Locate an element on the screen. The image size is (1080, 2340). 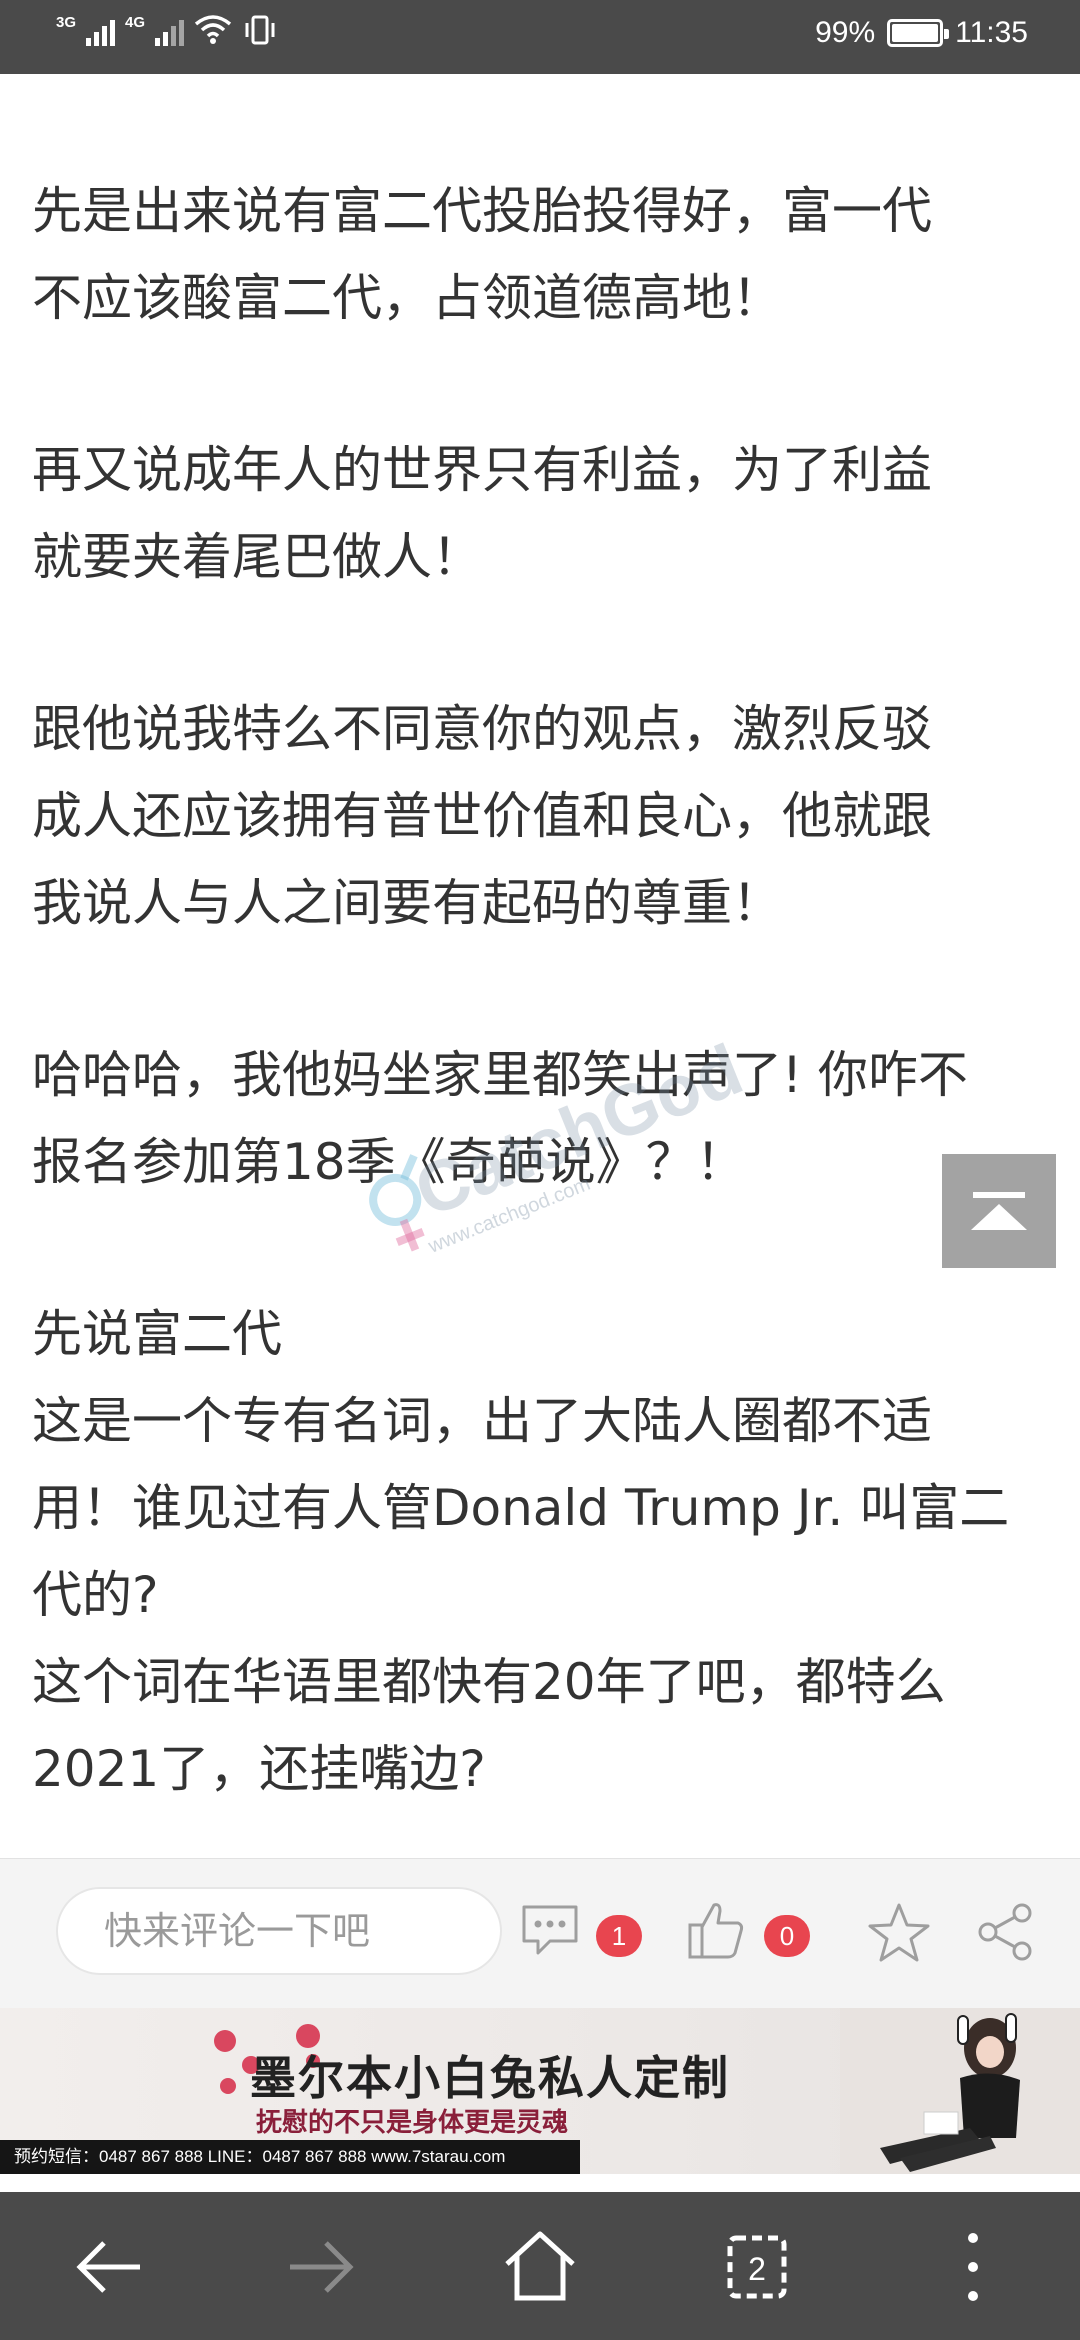
article-paragraph: 哈哈哈，我他妈坐家里都笑出声了! 你咋不 报名参加第18季《奇葩说》？！ is located at coordinates (500, 1118).